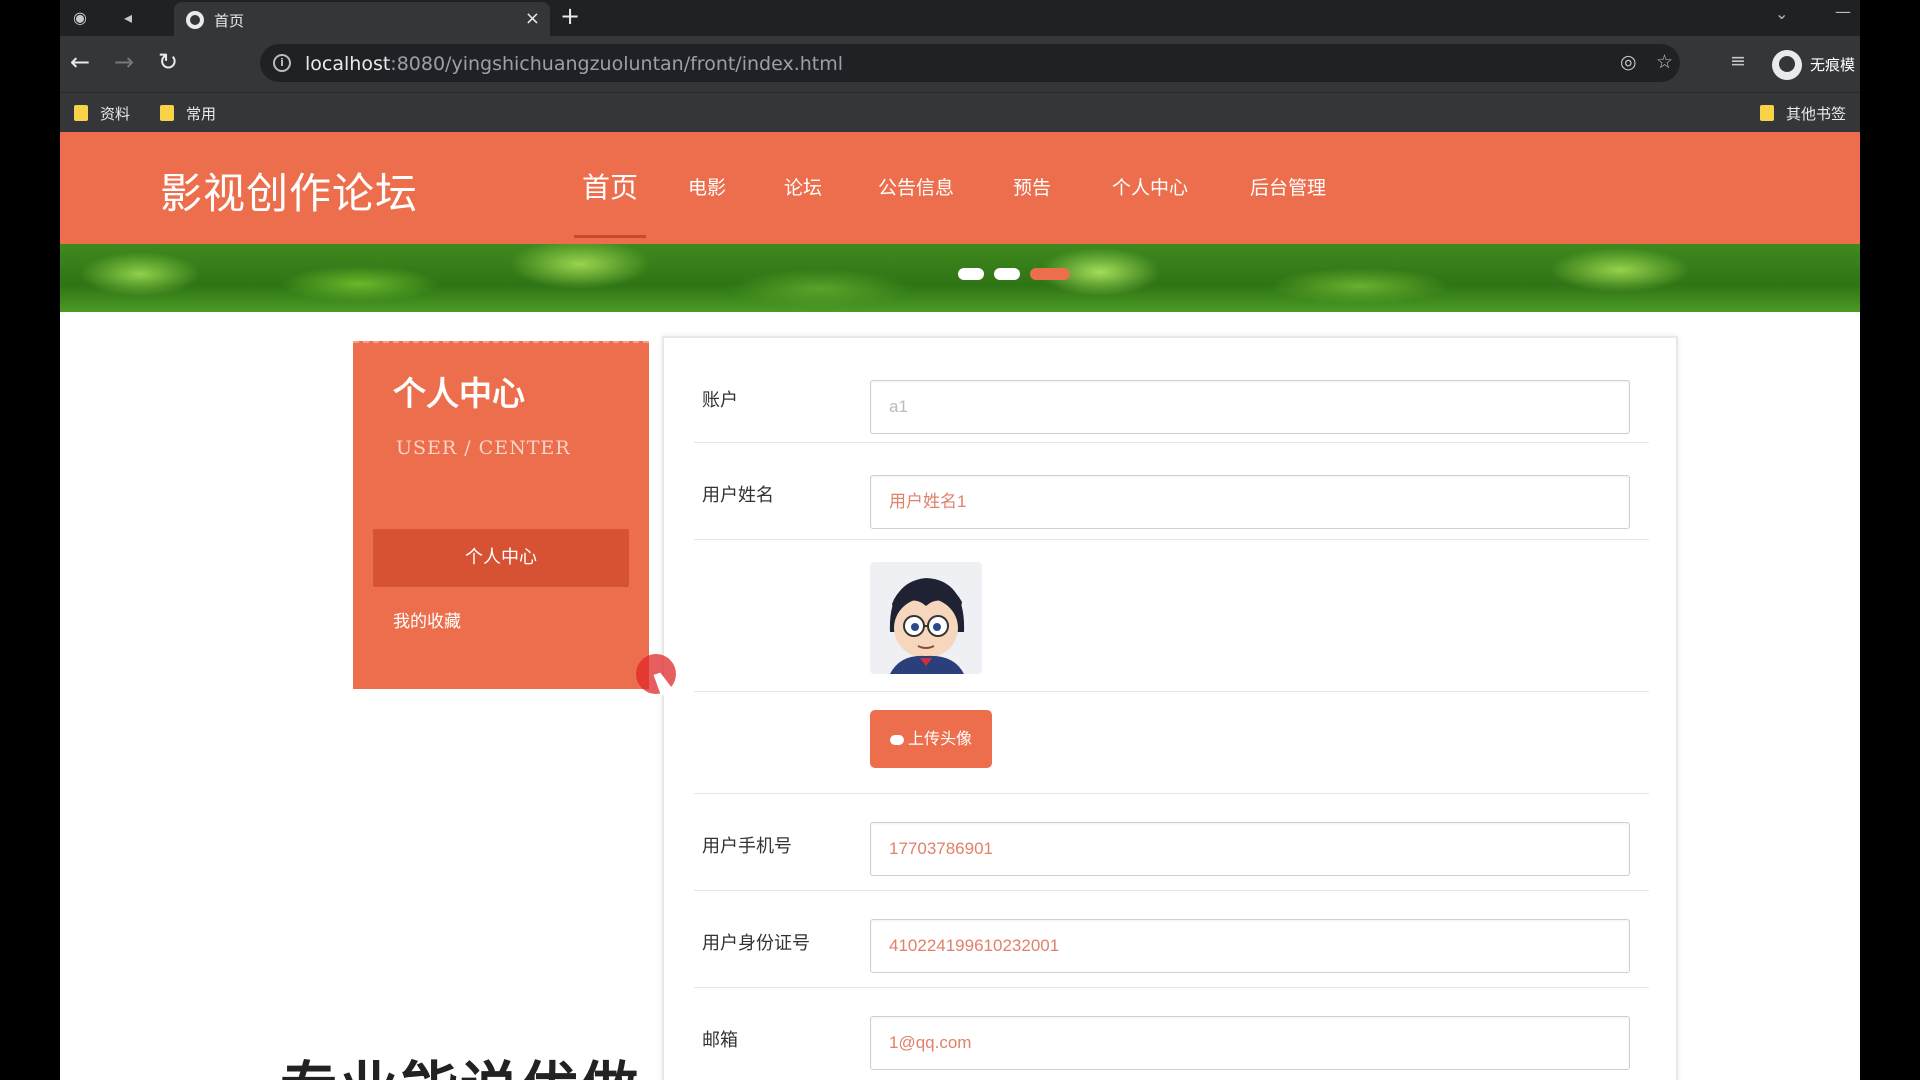 The height and width of the screenshot is (1080, 1920). What do you see at coordinates (501, 558) in the screenshot?
I see `sidebar-item-user-center: 个人中心` at bounding box center [501, 558].